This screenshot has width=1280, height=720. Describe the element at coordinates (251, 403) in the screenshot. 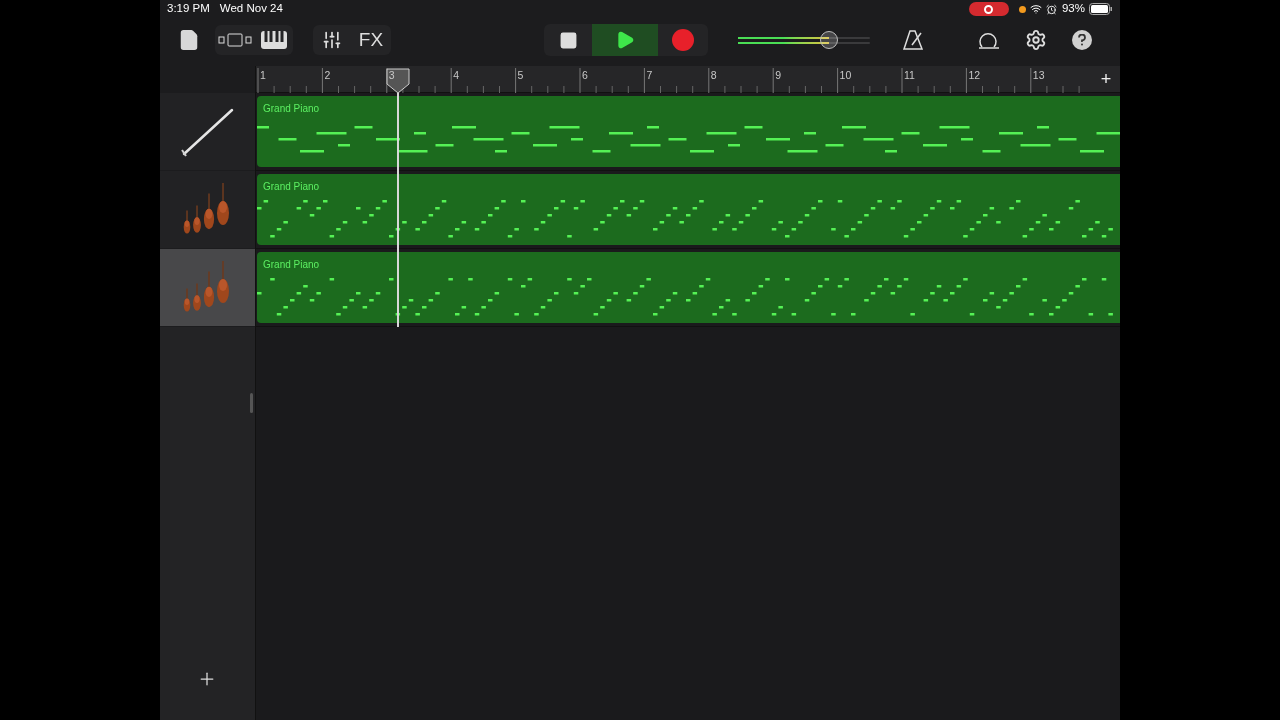

I see `resize-handle` at that location.